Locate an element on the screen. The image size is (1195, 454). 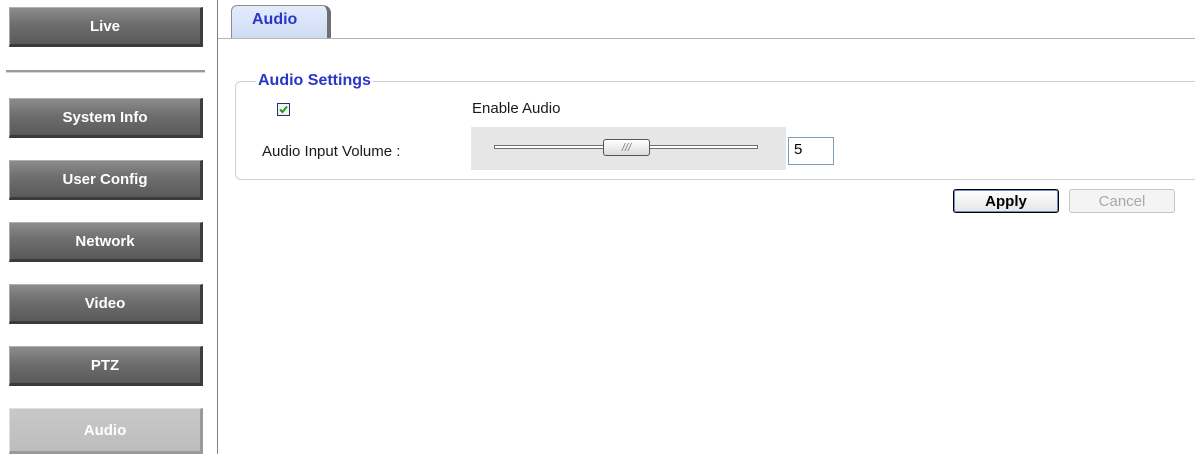
sidebar-item-label: PTZ is located at coordinates (105, 365).